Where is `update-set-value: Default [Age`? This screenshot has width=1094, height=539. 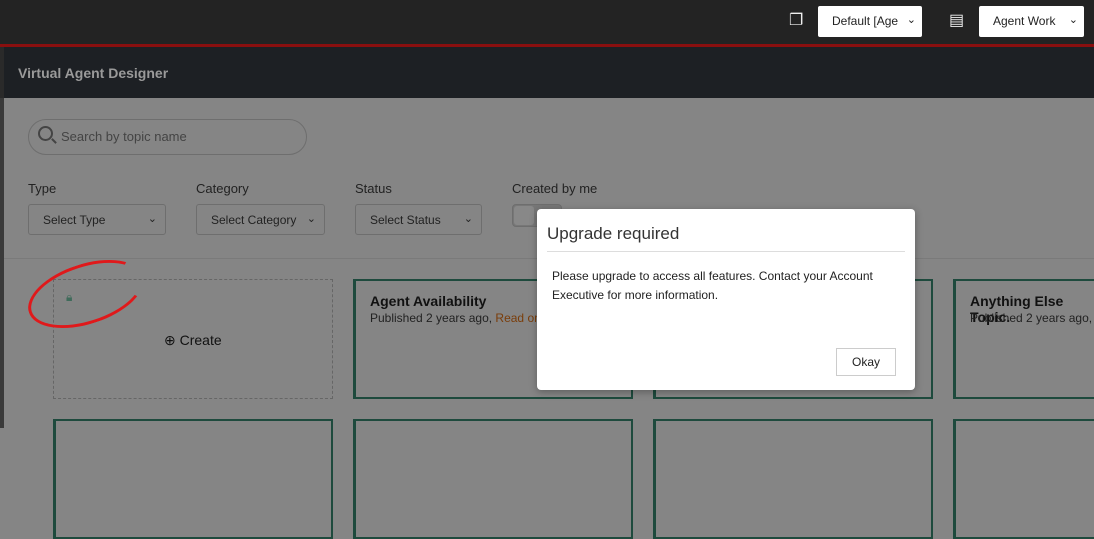 update-set-value: Default [Age is located at coordinates (865, 21).